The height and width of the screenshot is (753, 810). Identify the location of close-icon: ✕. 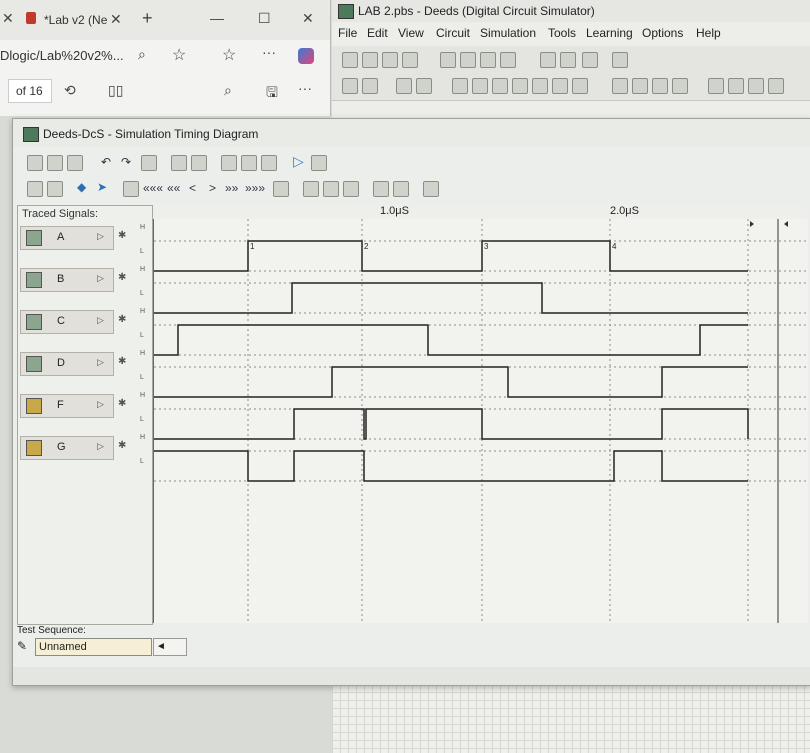
(8, 18).